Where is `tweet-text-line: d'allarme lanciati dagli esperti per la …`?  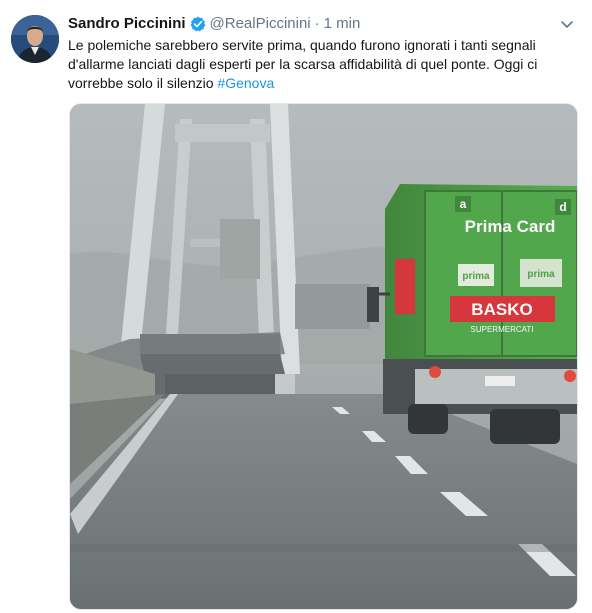 tweet-text-line: d'allarme lanciati dagli esperti per la … is located at coordinates (303, 64).